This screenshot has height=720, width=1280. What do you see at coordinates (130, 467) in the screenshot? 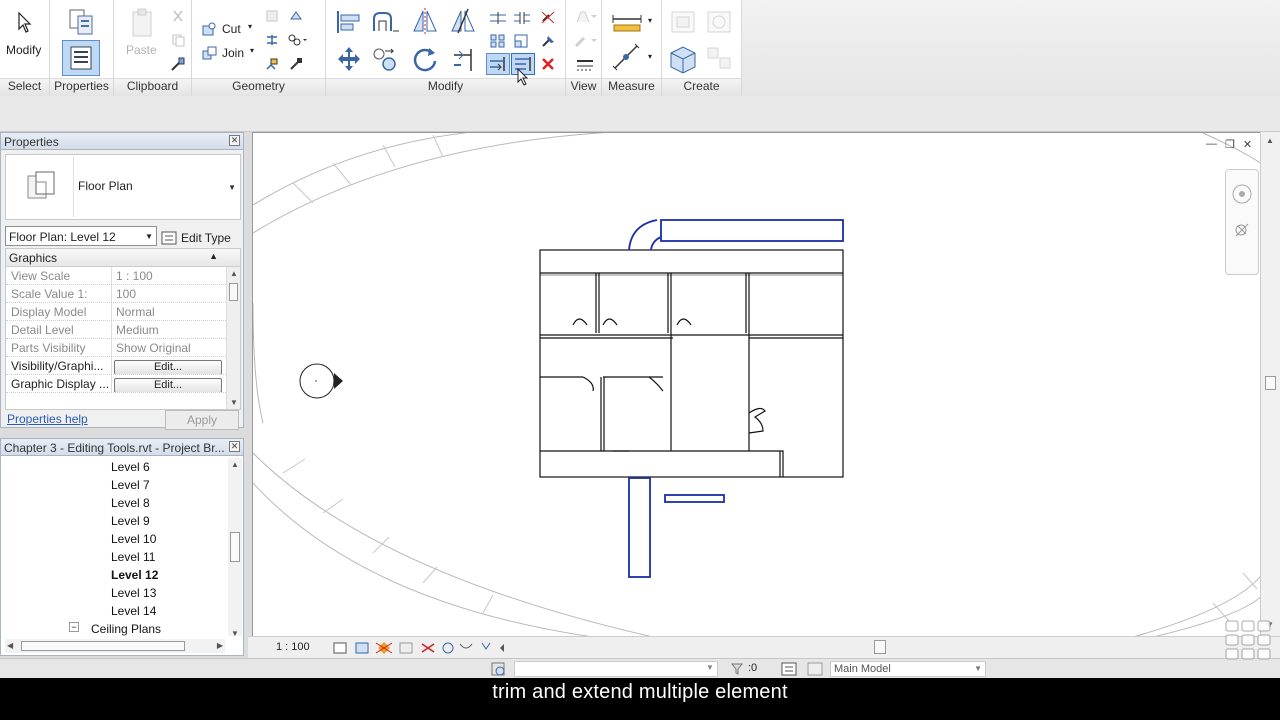
I see `tree-item-level-6: Level 6` at bounding box center [130, 467].